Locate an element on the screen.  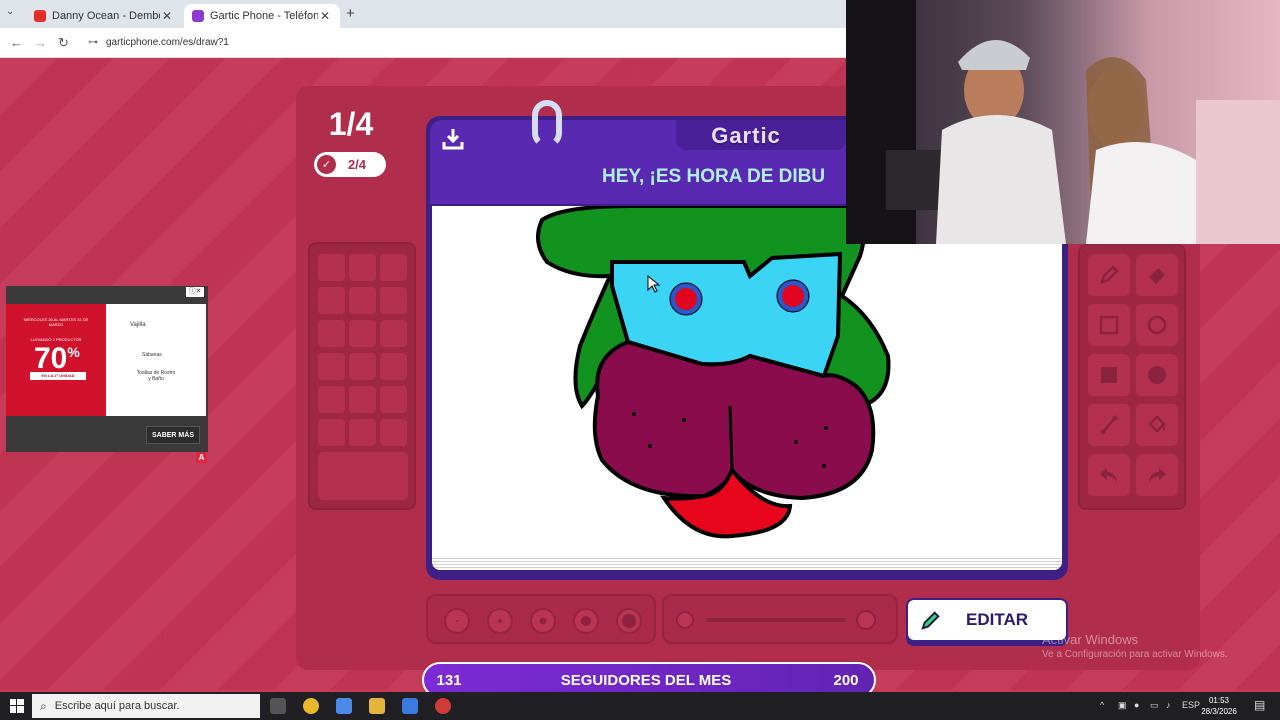
draw-prompt: HEY, ¡ES HORA DE DIBU is located at coordinates (714, 176).